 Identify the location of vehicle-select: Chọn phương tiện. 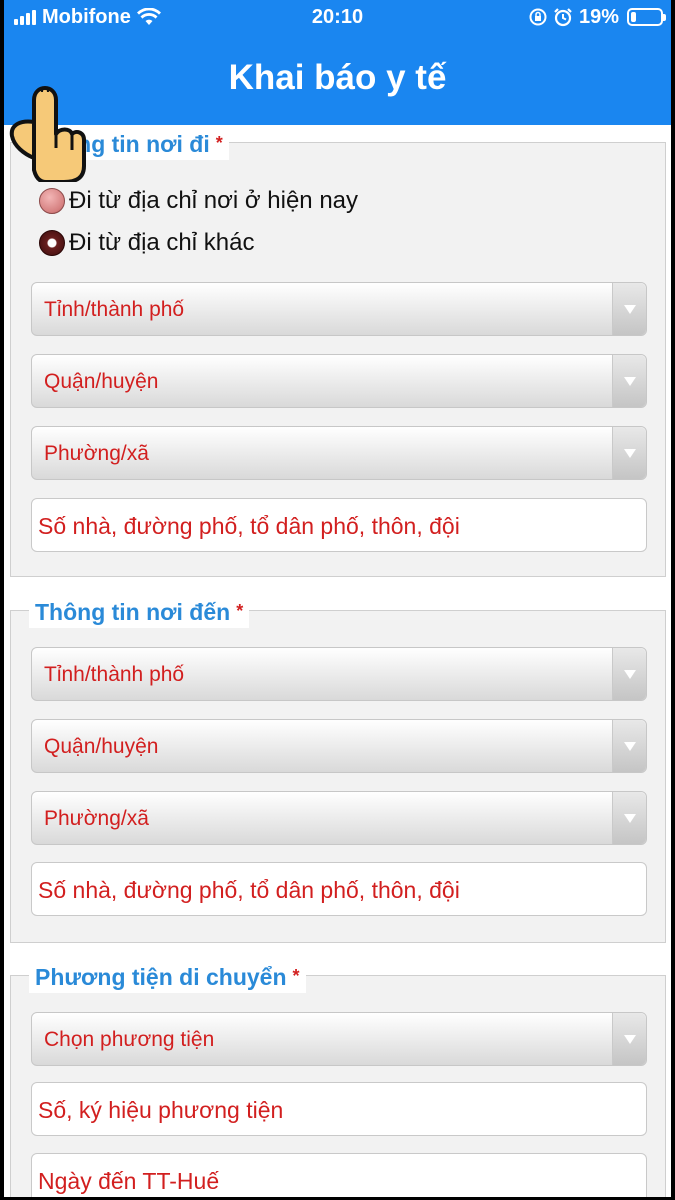
(339, 1039).